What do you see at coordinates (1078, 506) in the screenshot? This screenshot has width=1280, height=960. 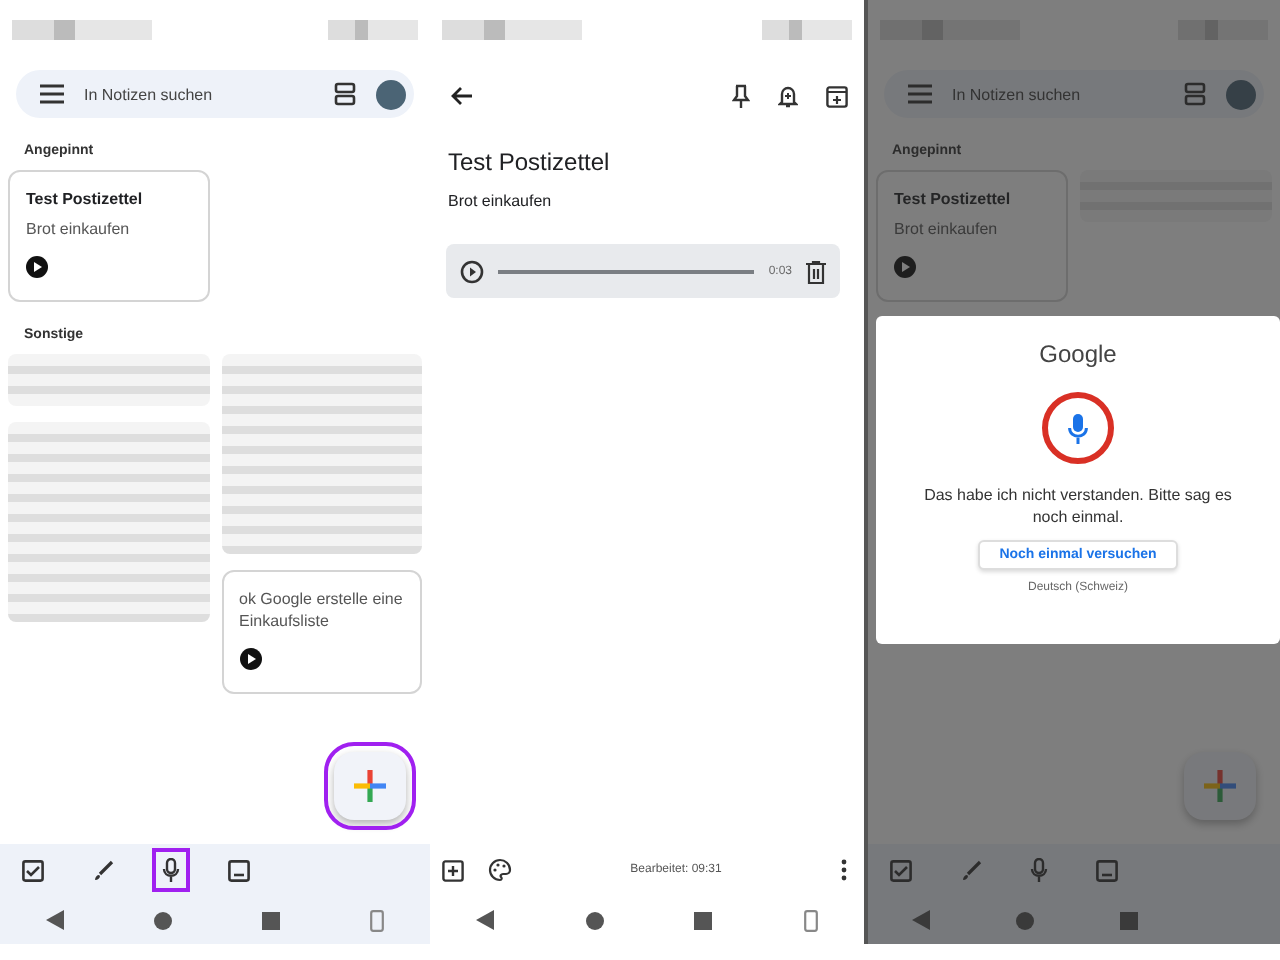 I see `error-message: Das habe ich nicht verstanden. Bitte sag es noch einmal.` at bounding box center [1078, 506].